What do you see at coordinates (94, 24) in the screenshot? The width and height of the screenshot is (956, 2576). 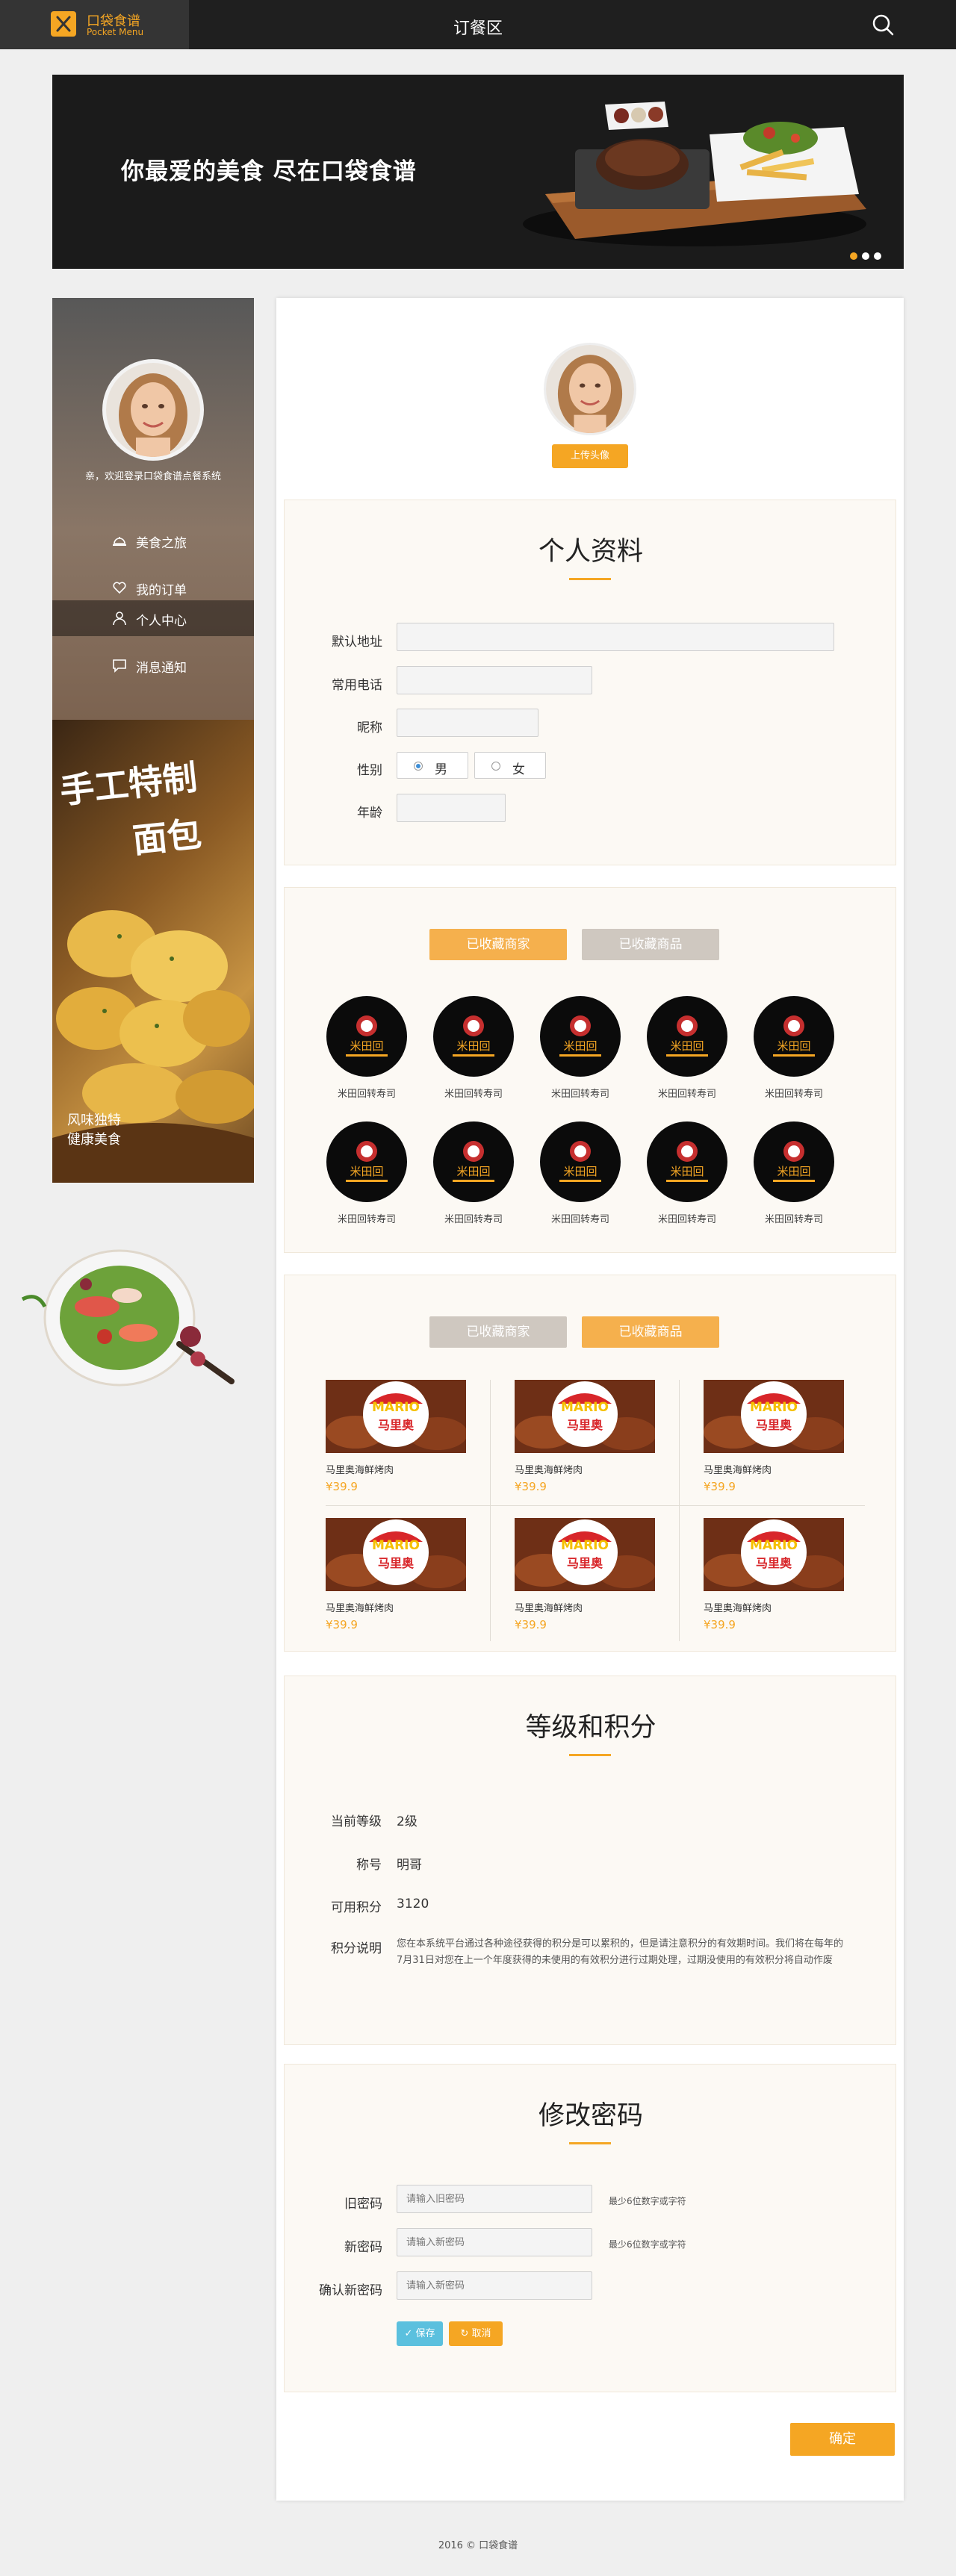 I see `logo: 口袋食谱 Pocket Menu` at bounding box center [94, 24].